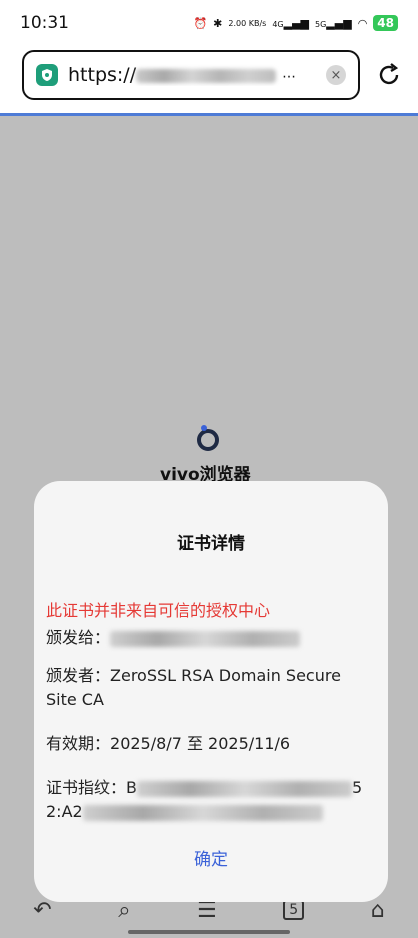 Image resolution: width=418 pixels, height=938 pixels. What do you see at coordinates (202, 812) in the screenshot?
I see `masked-fingerprint-line2` at bounding box center [202, 812].